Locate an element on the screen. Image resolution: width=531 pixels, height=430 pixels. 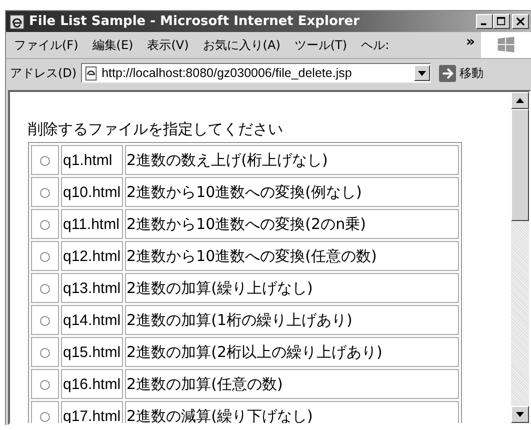
table-cell: 2進数の加算(任意の数) is located at coordinates (291, 384).